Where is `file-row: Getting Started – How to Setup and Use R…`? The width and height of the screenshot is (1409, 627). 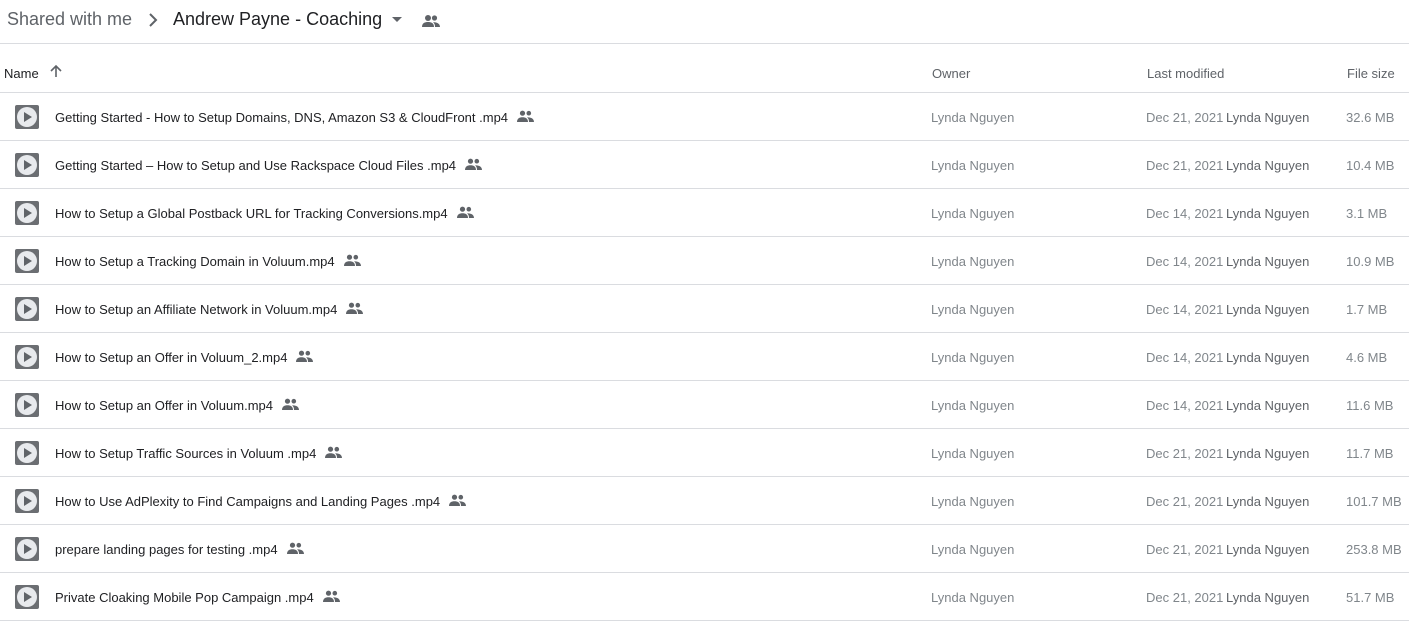
file-row: Getting Started – How to Setup and Use R… is located at coordinates (704, 165).